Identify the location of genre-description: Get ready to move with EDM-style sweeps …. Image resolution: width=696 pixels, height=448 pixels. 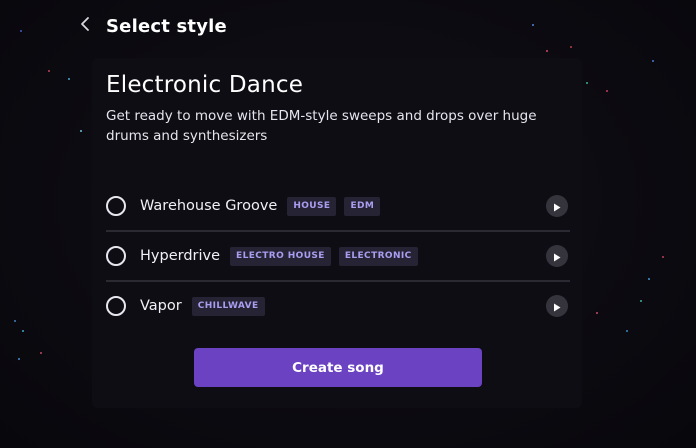
(321, 126).